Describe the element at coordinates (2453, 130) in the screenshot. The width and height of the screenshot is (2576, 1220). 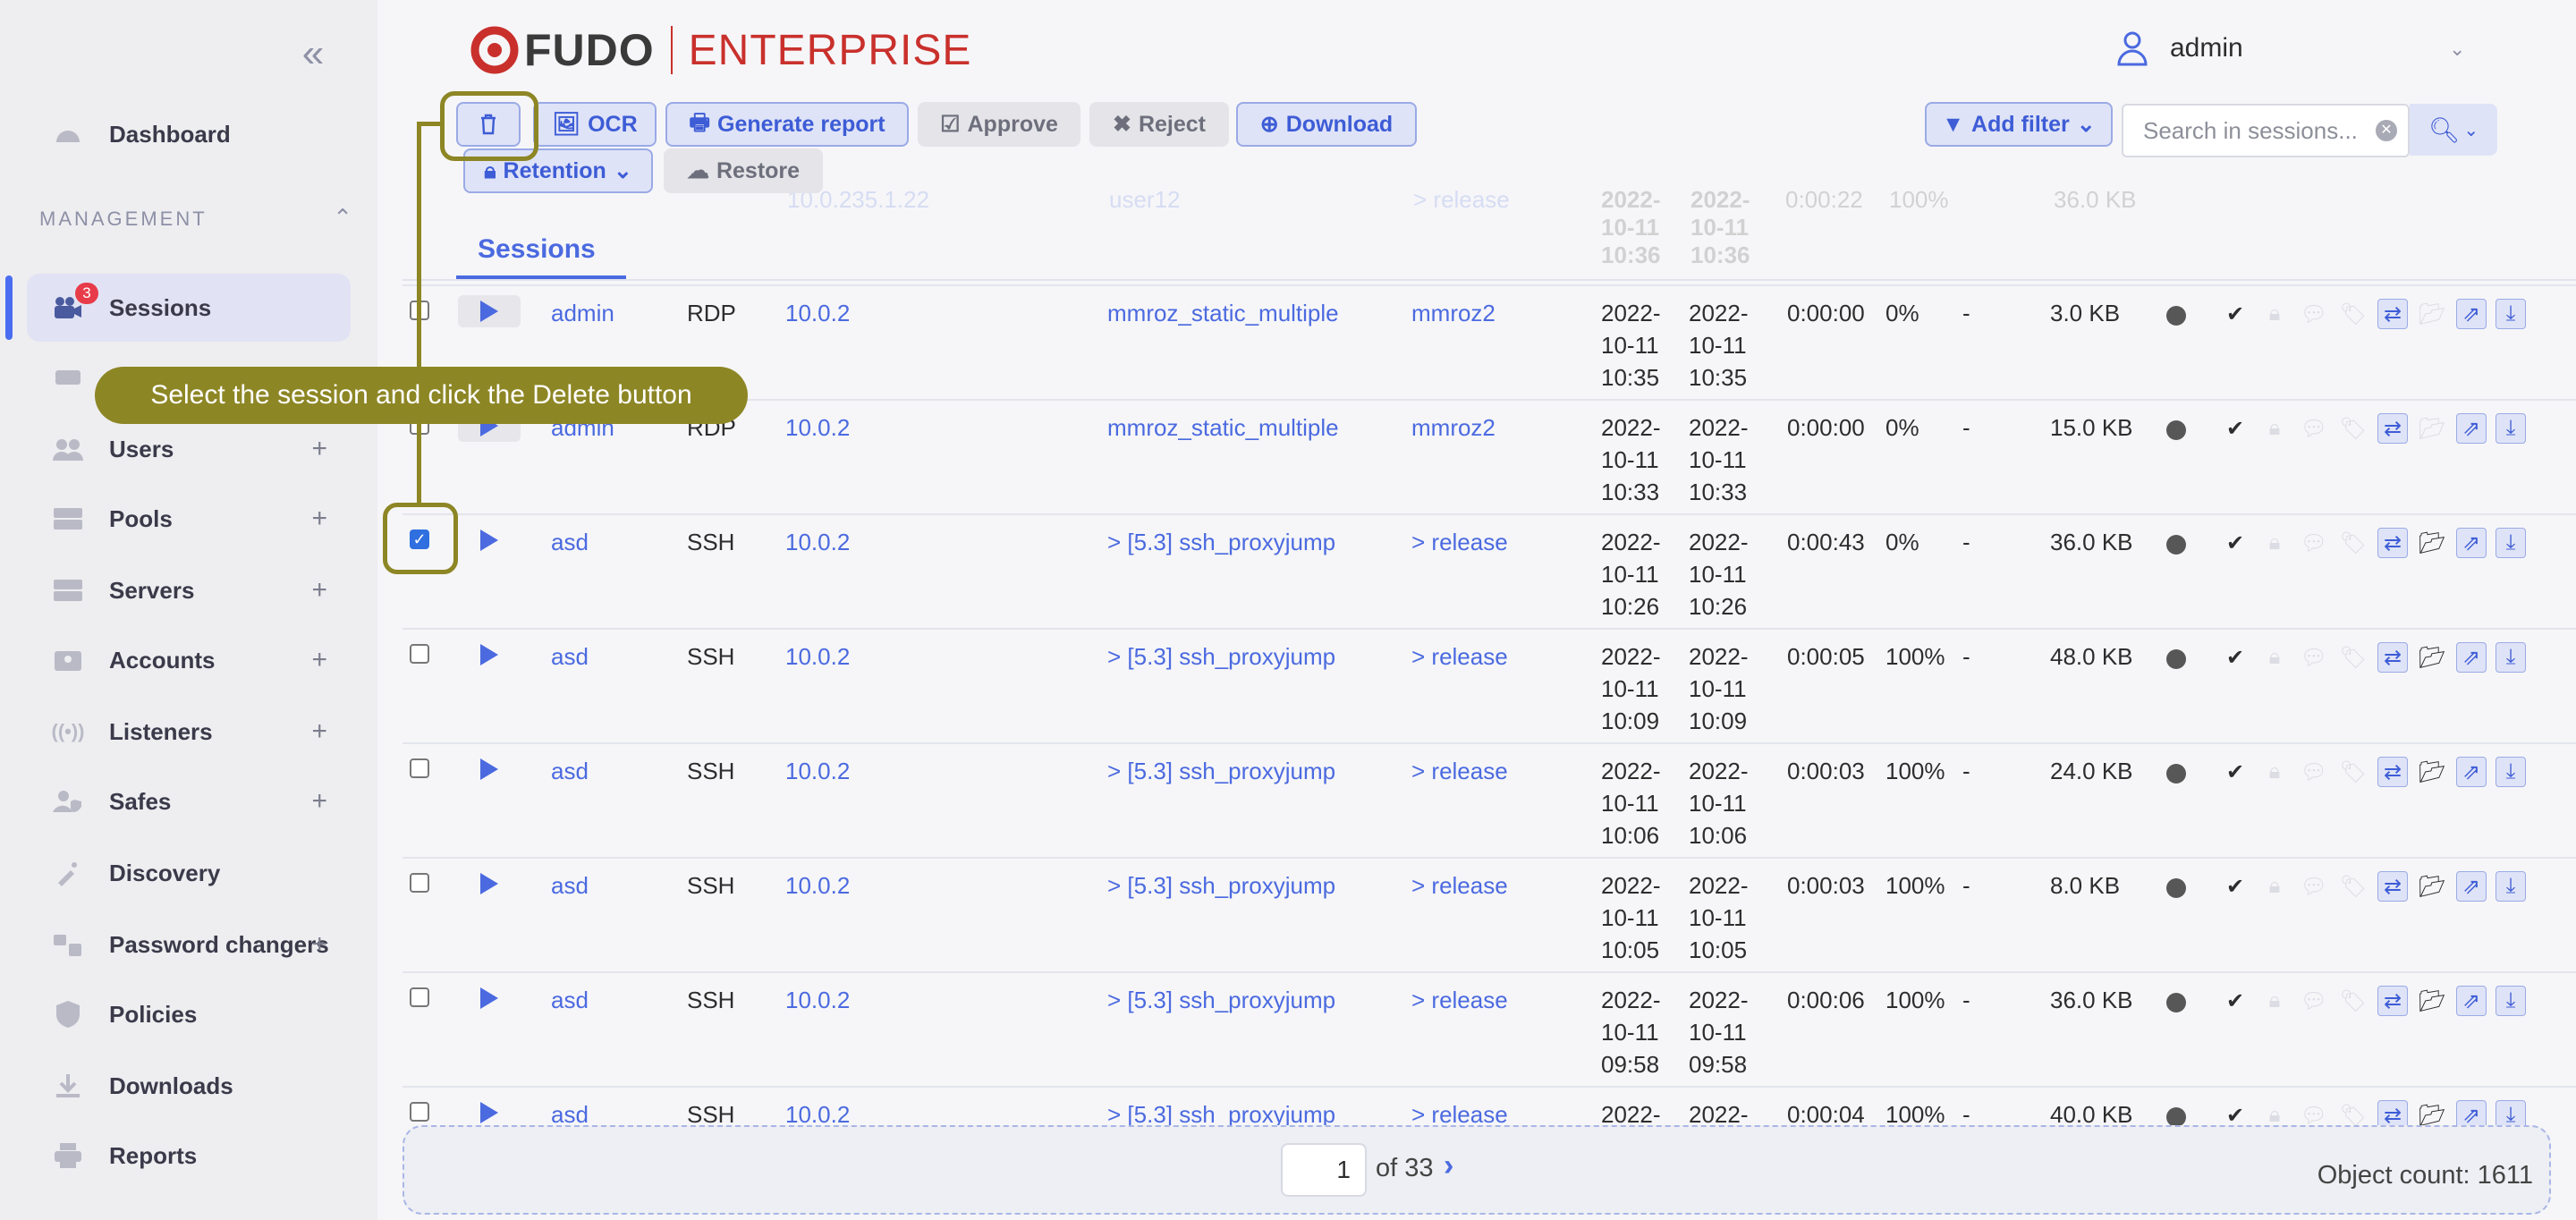
I see `search-button: 🔍︎ ⌄` at that location.